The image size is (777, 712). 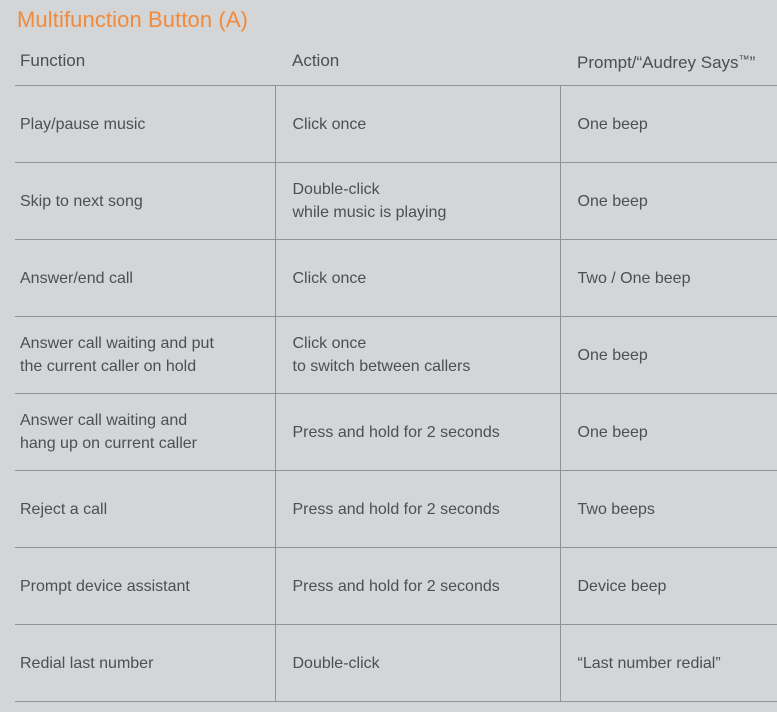 I want to click on table-cell-function: Prompt device assistant, so click(x=145, y=586).